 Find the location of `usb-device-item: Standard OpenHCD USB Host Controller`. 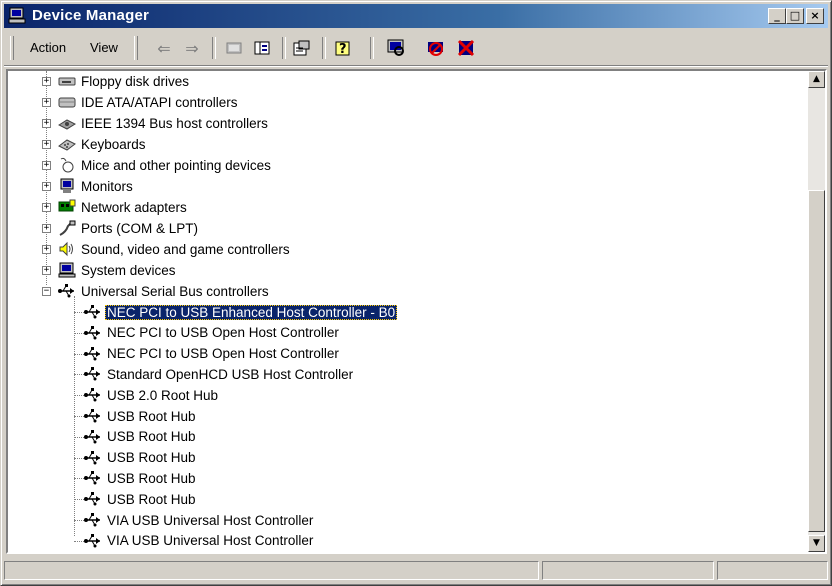

usb-device-item: Standard OpenHCD USB Host Controller is located at coordinates (218, 374).